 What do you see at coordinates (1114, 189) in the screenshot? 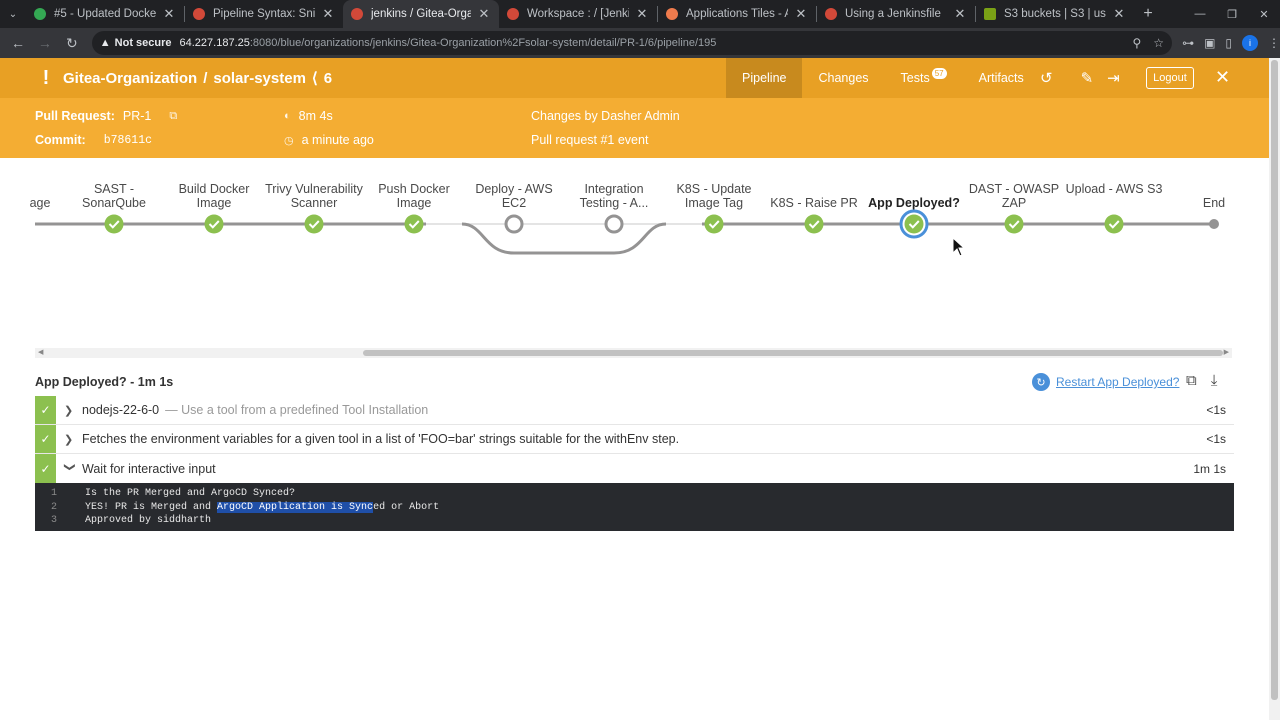
I see `stage-label: Upload - AWS S3` at bounding box center [1114, 189].